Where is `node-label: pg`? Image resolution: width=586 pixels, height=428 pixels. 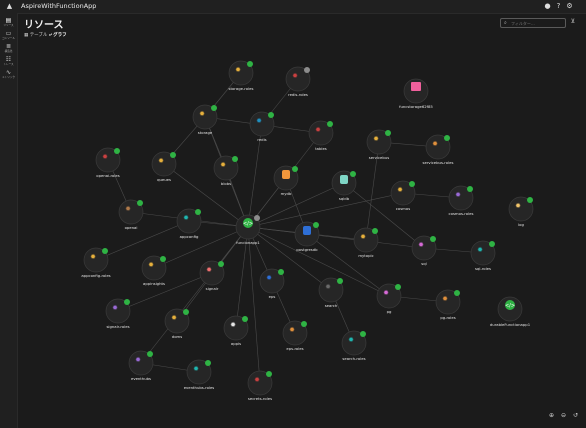
node-label: pg is located at coordinates (389, 311).